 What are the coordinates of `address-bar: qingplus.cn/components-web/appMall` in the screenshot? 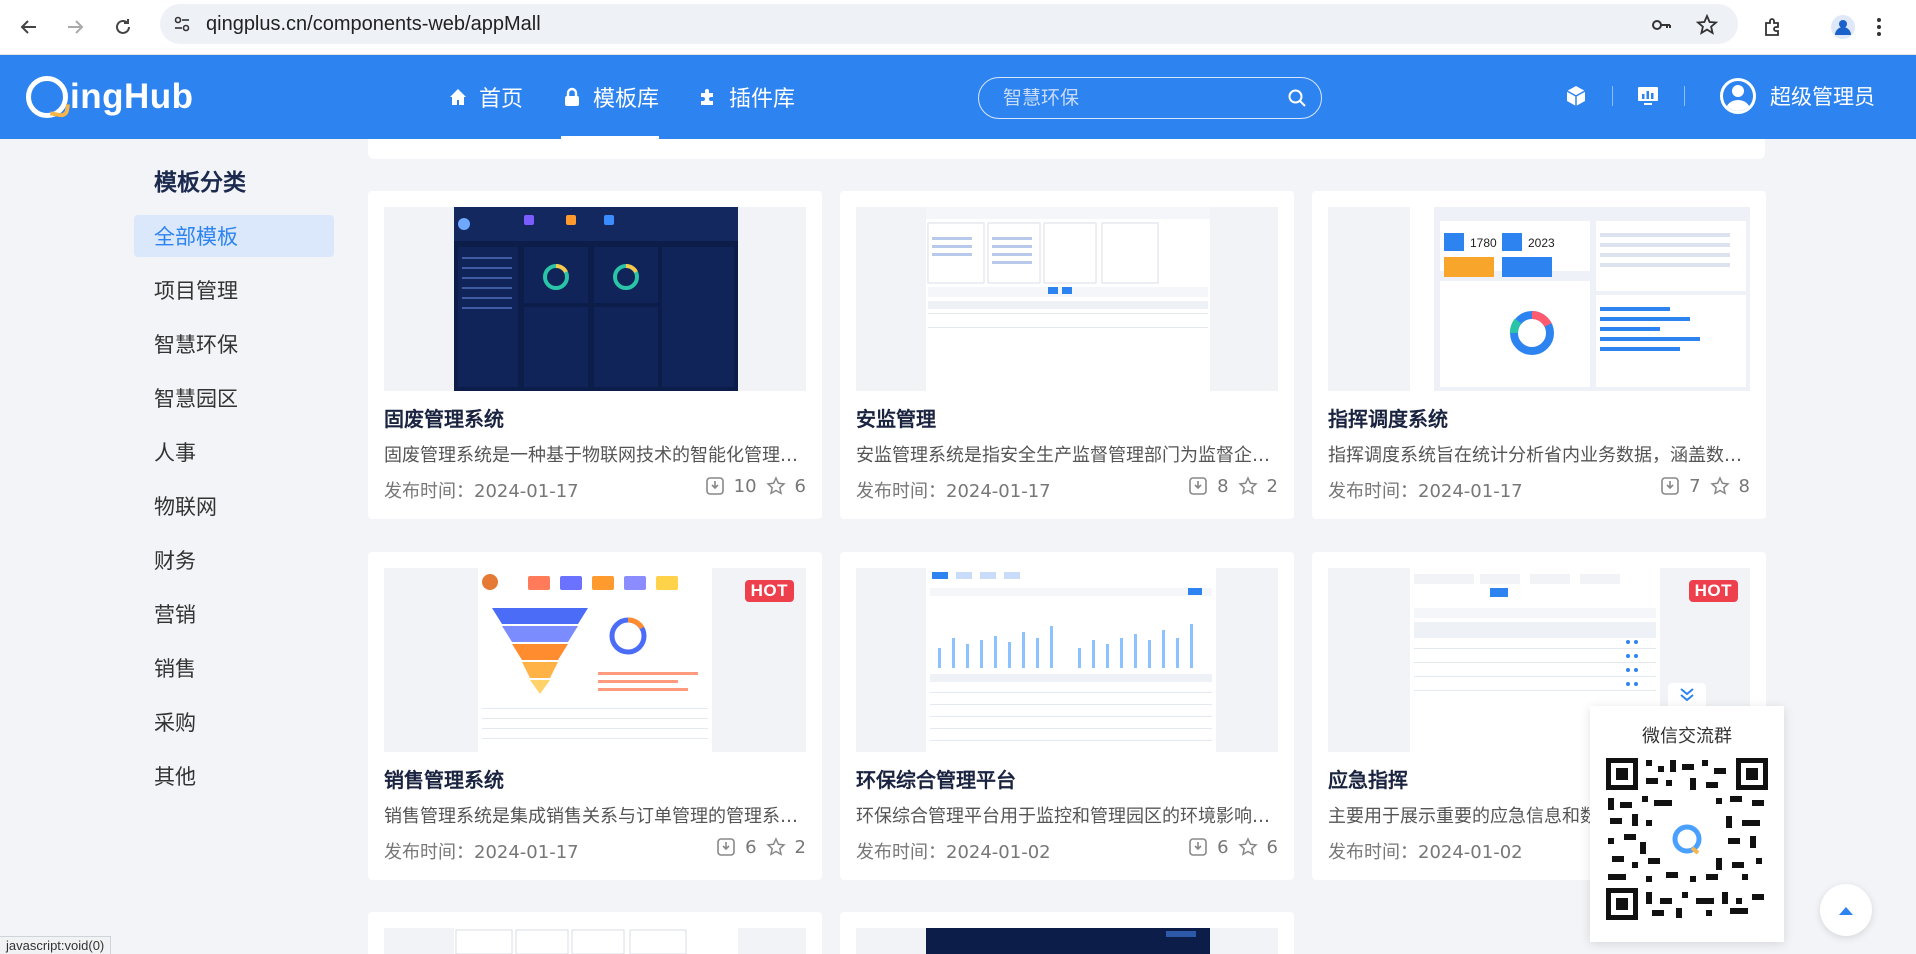 It's located at (949, 24).